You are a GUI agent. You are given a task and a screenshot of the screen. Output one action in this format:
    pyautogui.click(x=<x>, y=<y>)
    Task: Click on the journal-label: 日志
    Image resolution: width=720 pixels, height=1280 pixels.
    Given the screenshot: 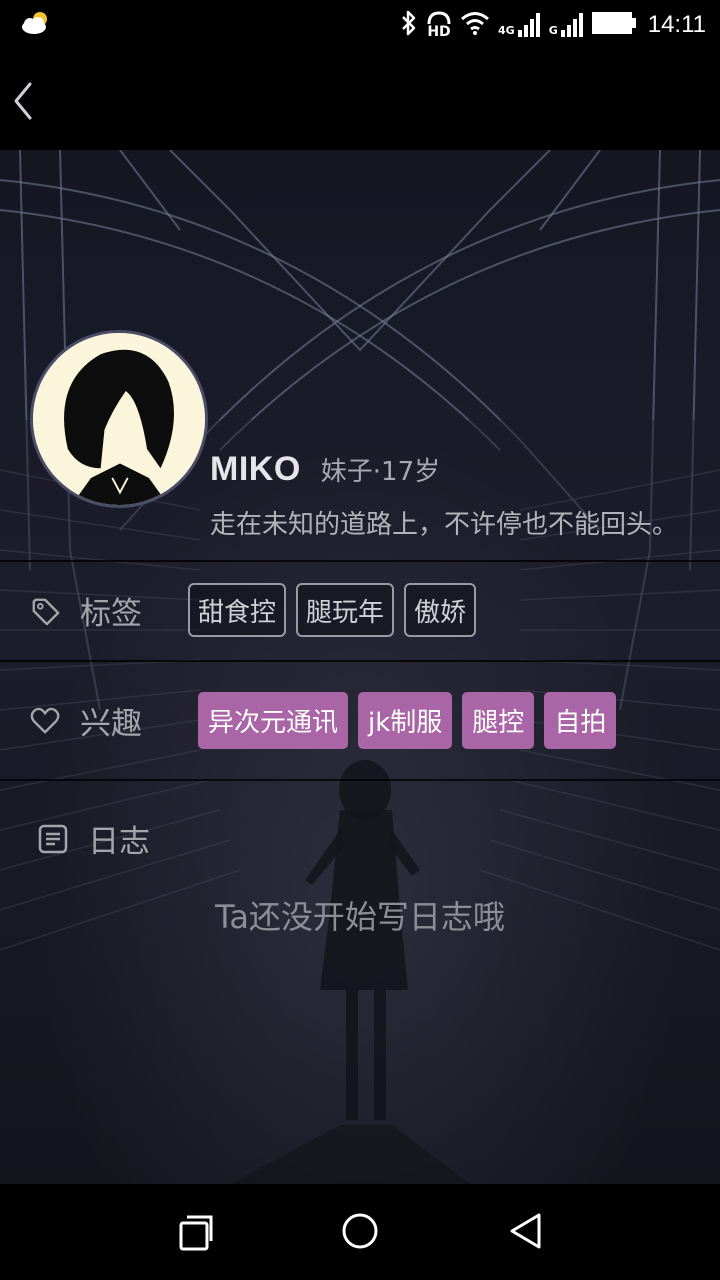 What is the action you would take?
    pyautogui.click(x=119, y=842)
    